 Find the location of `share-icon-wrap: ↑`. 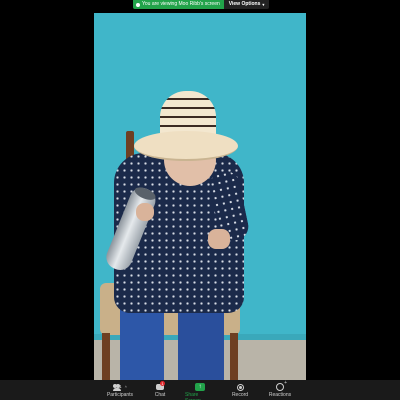

share-icon-wrap: ↑ is located at coordinates (200, 387).